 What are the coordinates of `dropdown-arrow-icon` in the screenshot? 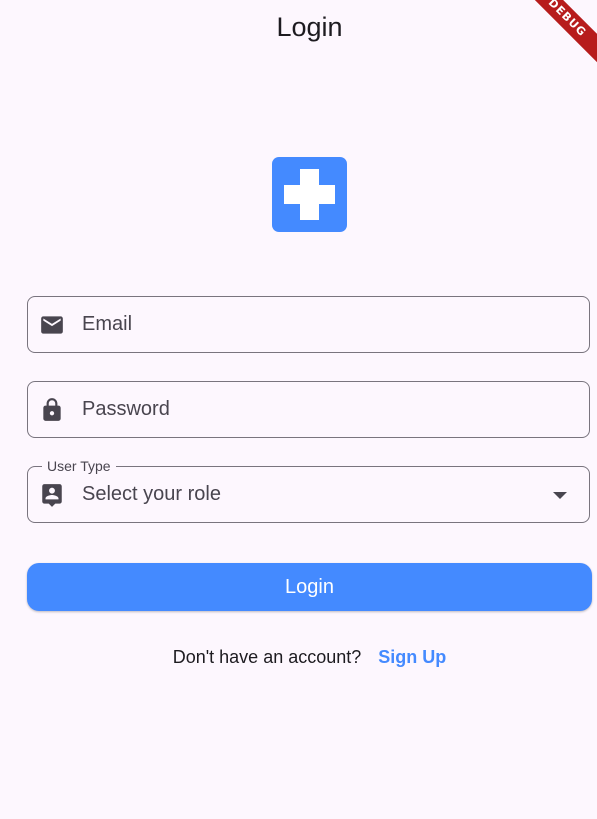 It's located at (560, 495).